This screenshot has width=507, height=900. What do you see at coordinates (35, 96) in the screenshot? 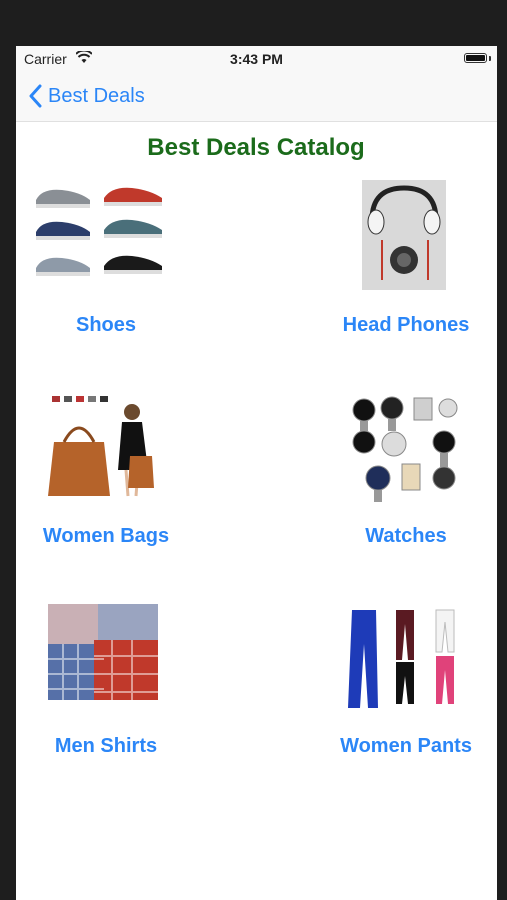
I see `chevron-left-icon` at bounding box center [35, 96].